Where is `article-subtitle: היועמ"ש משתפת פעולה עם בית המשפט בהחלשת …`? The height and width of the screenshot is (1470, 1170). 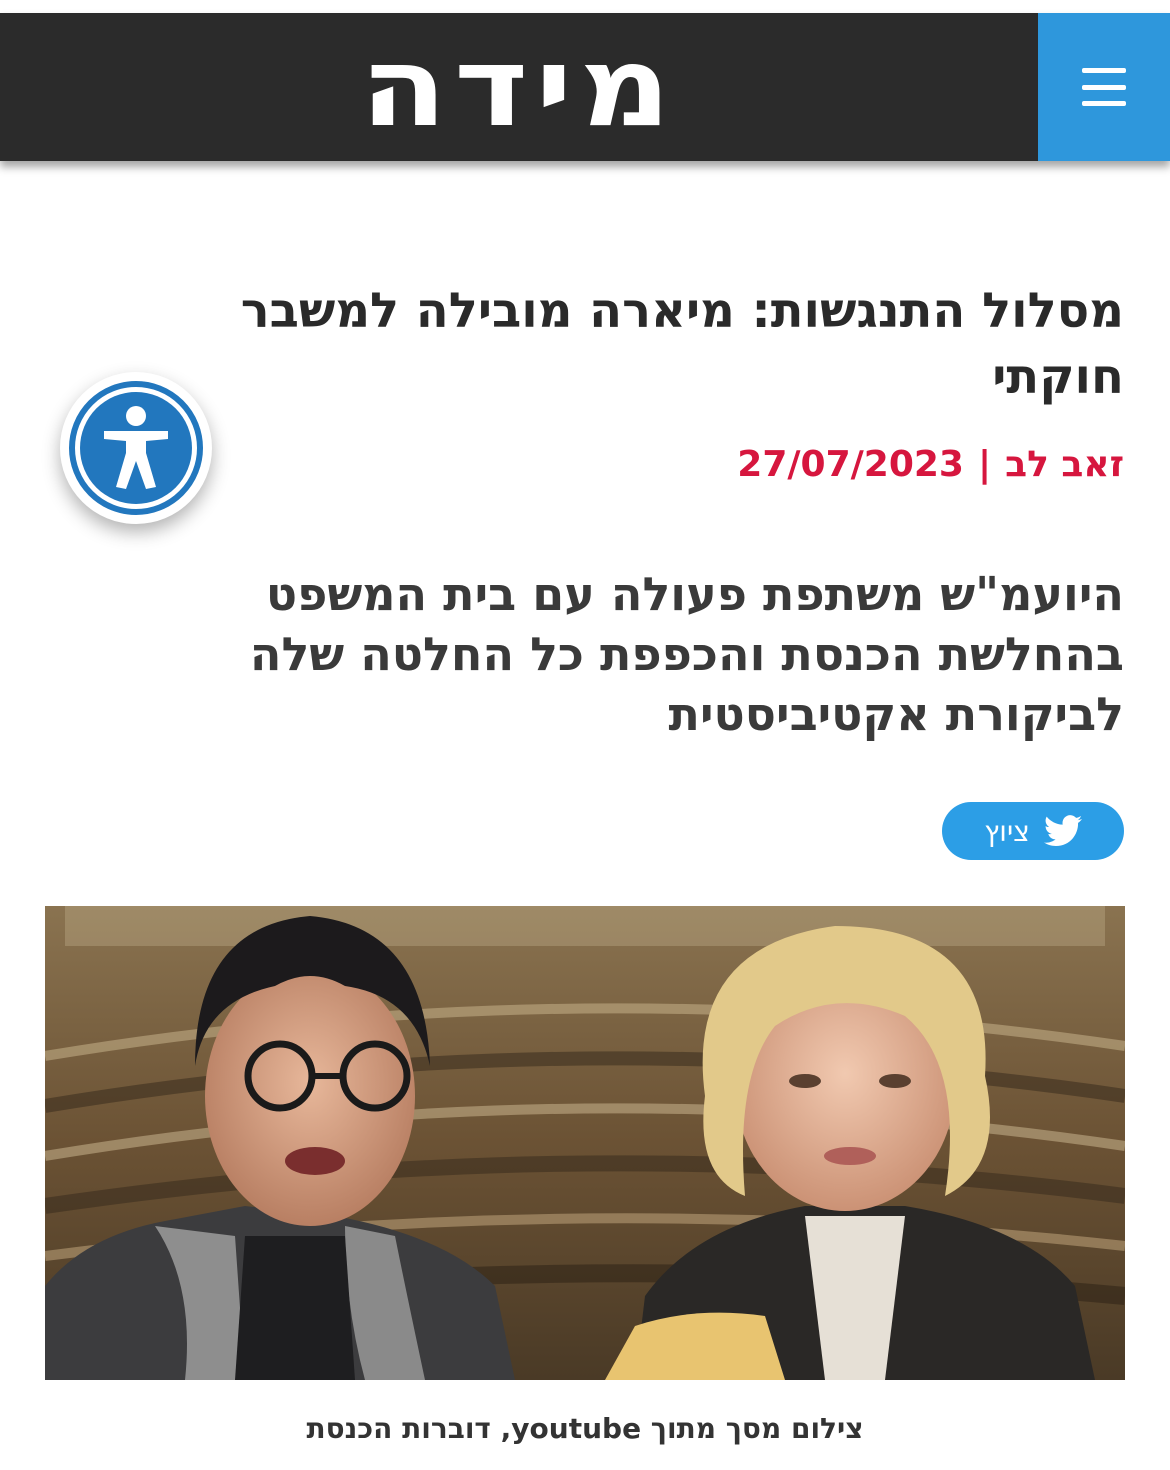 article-subtitle: היועמ"ש משתפת פעולה עם בית המשפט בהחלשת … is located at coordinates (686, 654).